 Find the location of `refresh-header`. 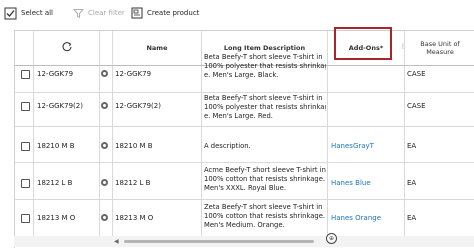

refresh-header is located at coordinates (66, 48).